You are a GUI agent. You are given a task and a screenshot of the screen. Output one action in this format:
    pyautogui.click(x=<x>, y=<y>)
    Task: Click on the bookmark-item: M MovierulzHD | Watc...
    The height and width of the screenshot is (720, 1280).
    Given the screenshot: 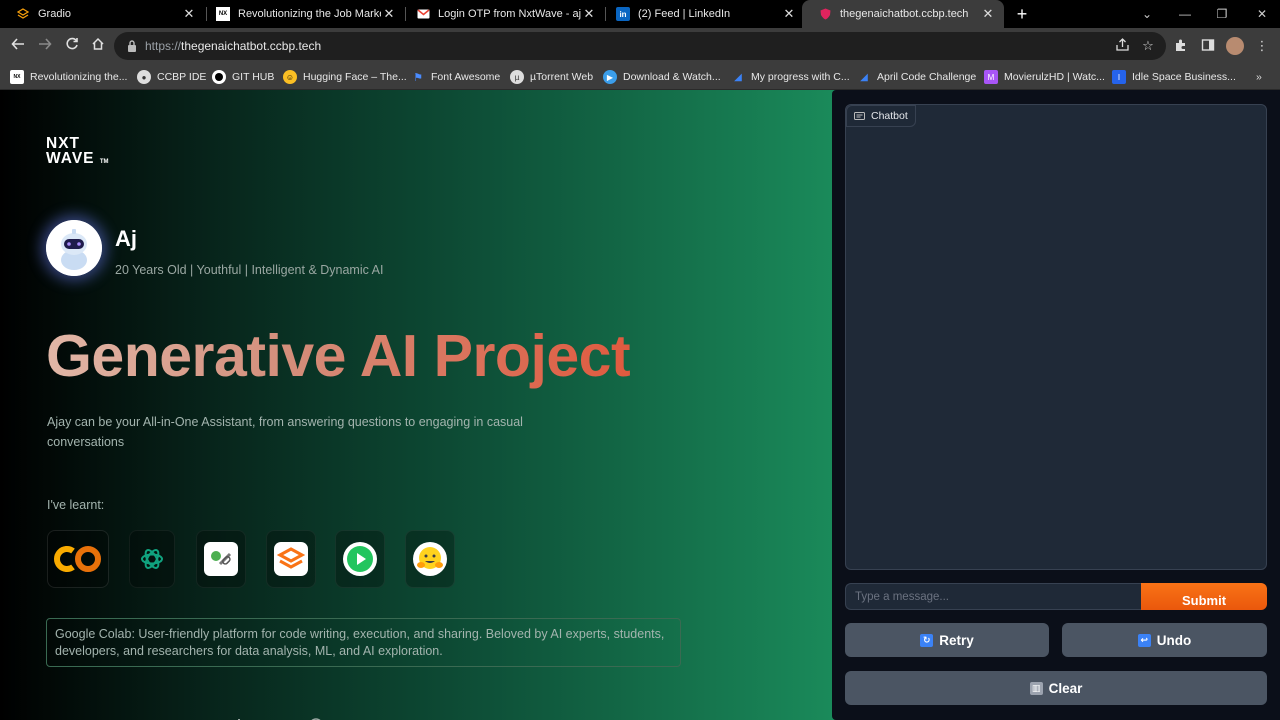 What is the action you would take?
    pyautogui.click(x=1044, y=77)
    